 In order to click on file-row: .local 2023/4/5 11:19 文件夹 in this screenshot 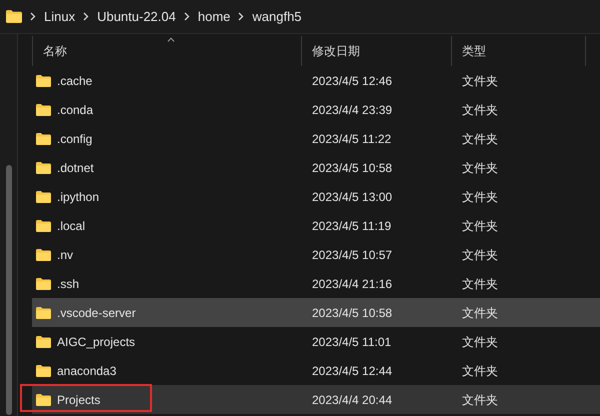, I will do `click(316, 225)`.